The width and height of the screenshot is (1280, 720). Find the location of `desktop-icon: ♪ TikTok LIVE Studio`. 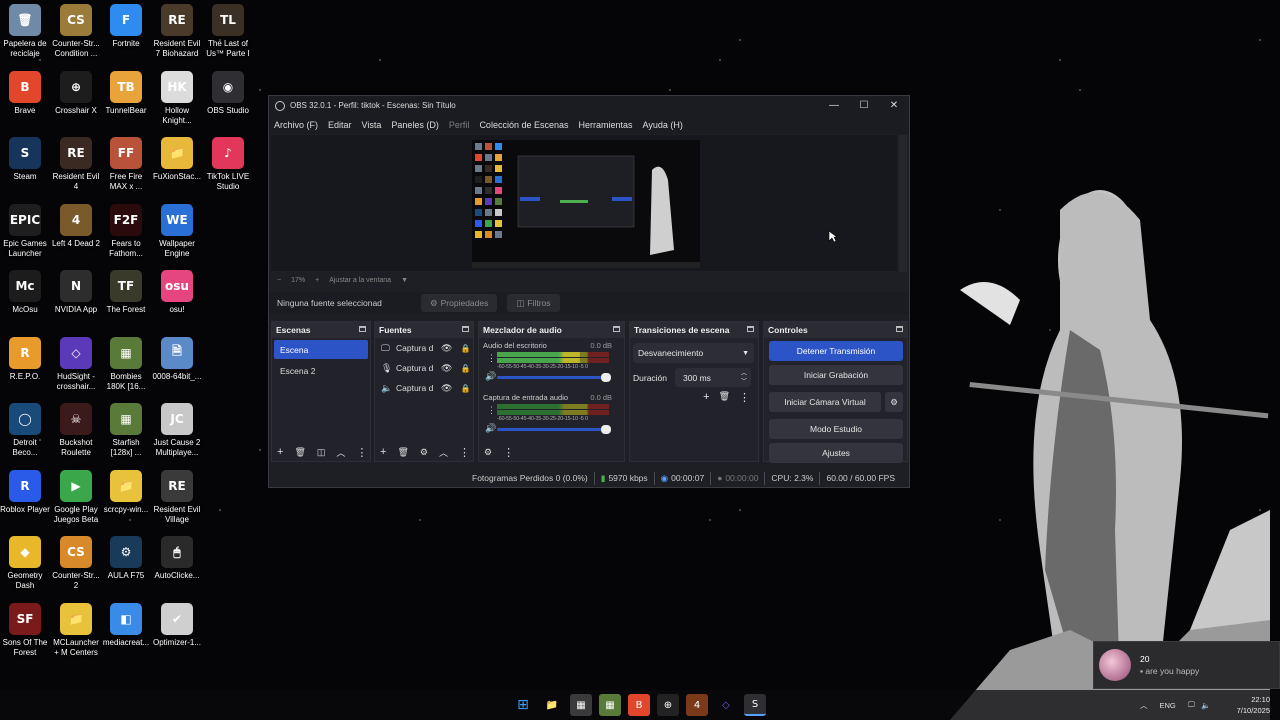

desktop-icon: ♪ TikTok LIVE Studio is located at coordinates (228, 164).